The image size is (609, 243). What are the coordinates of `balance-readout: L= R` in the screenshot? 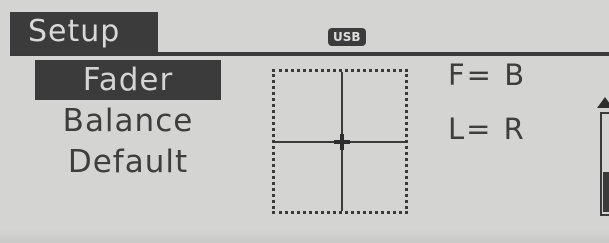 It's located at (487, 129).